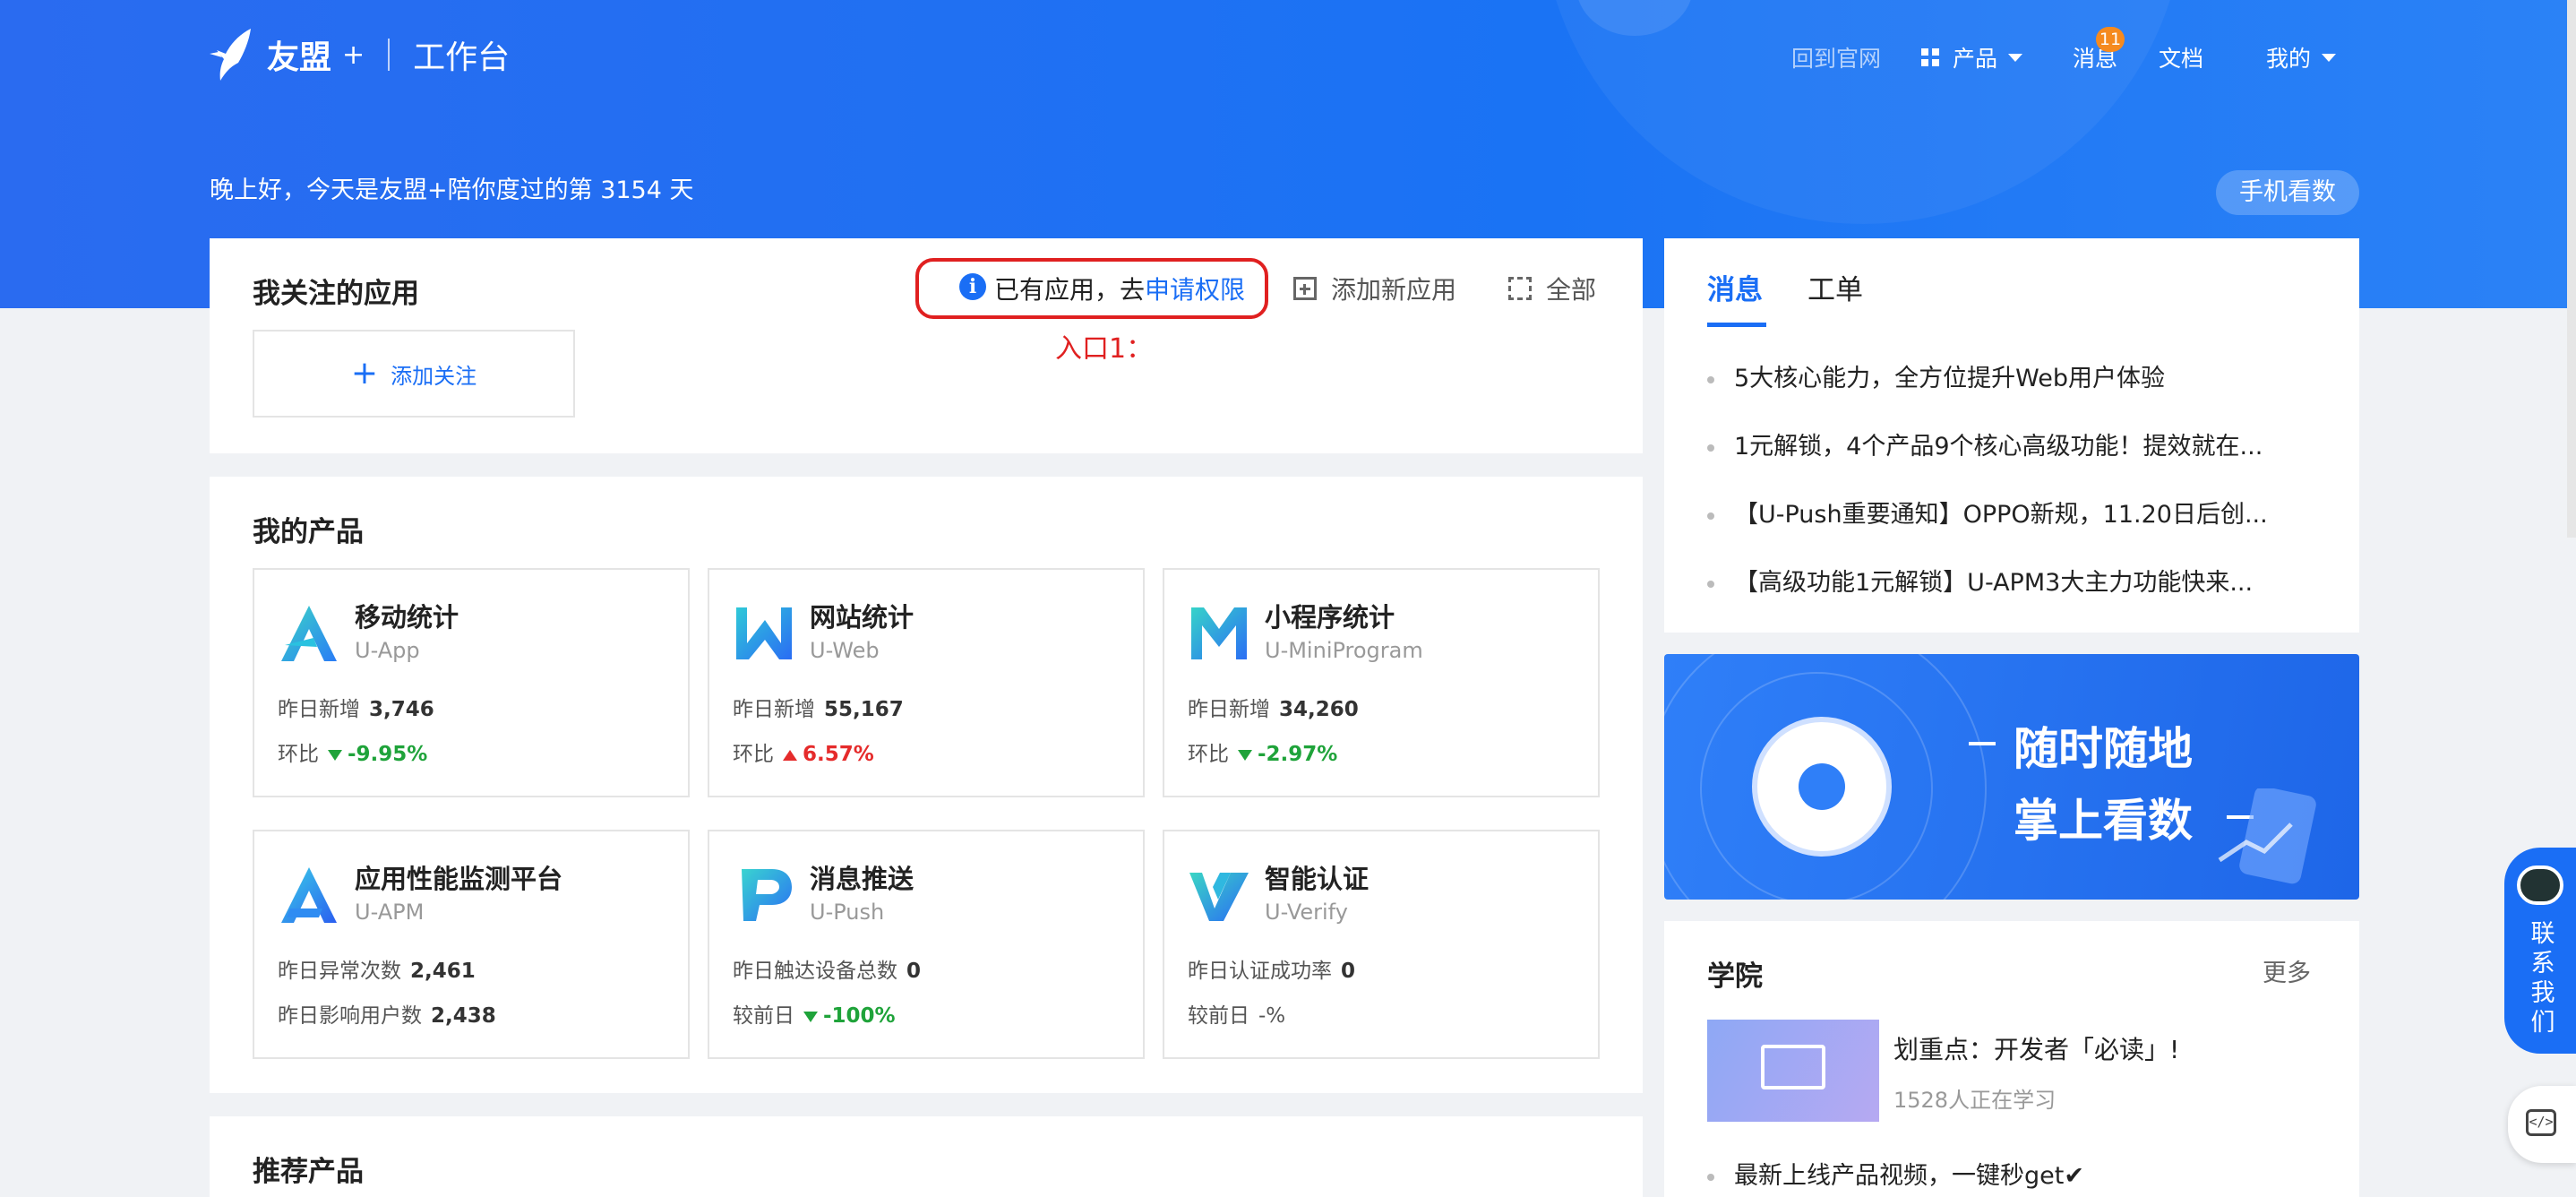  I want to click on product-name: 应用性能监测平台, so click(459, 879).